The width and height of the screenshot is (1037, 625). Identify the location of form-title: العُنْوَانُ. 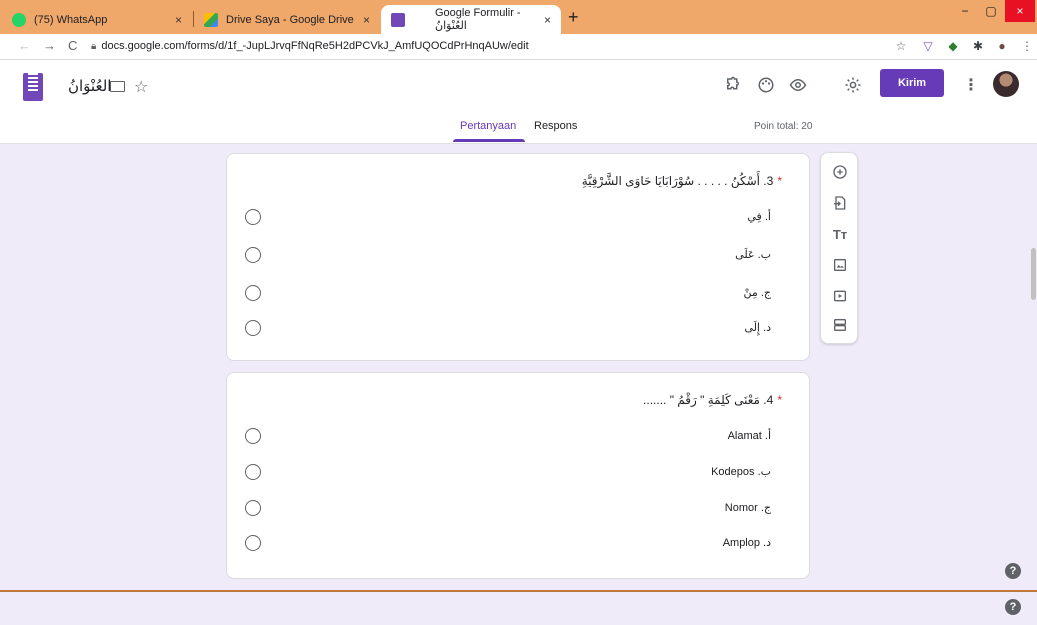
(89, 86).